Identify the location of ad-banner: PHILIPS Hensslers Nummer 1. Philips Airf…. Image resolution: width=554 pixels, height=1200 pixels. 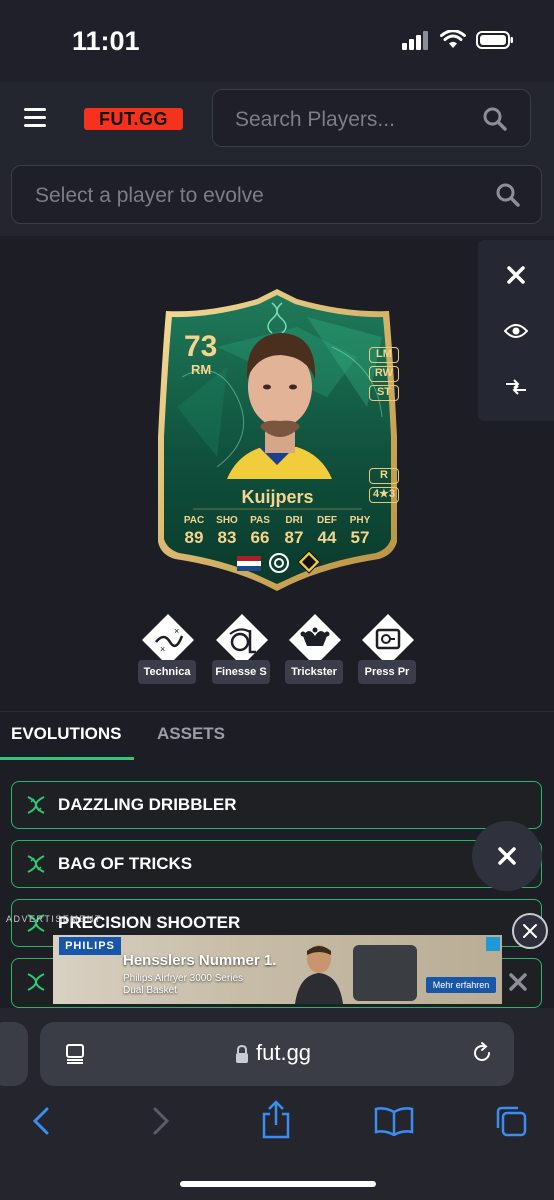
(277, 969).